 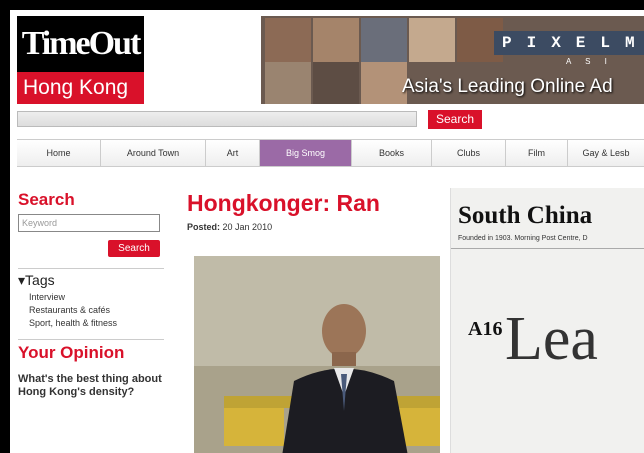 I want to click on tags-heading-label: Tags, so click(x=40, y=280).